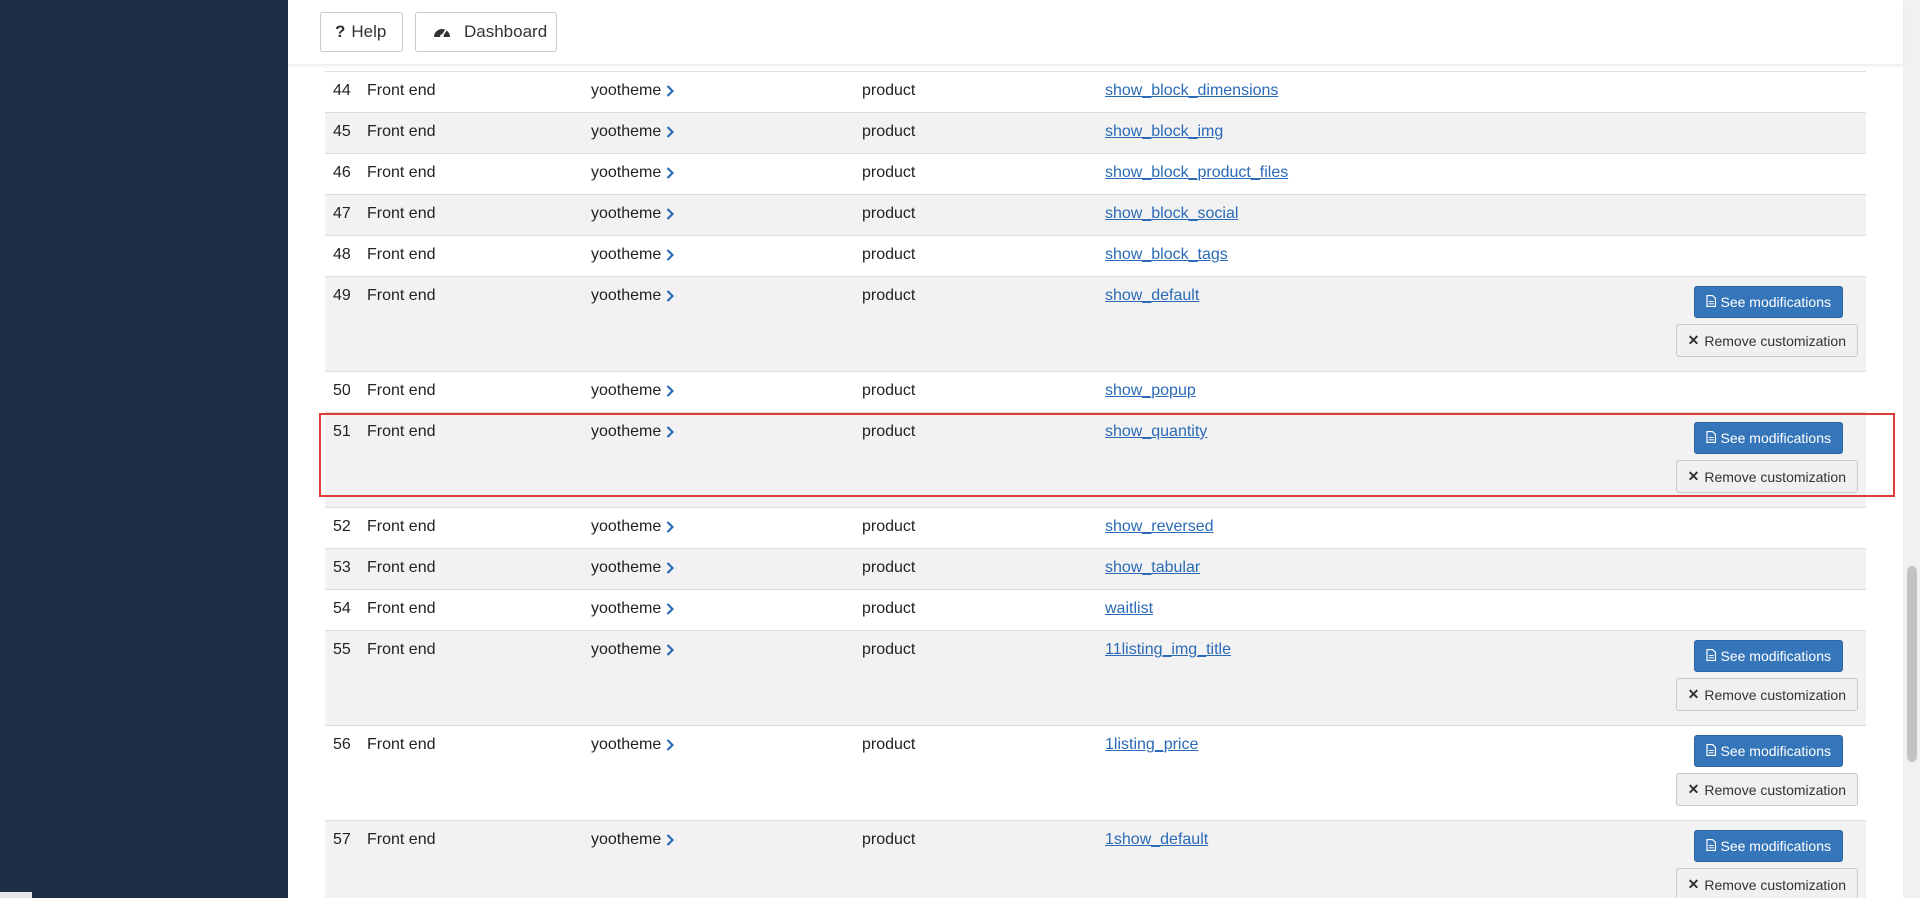 This screenshot has width=1920, height=898. What do you see at coordinates (1171, 214) in the screenshot?
I see `file-link: show_block_social` at bounding box center [1171, 214].